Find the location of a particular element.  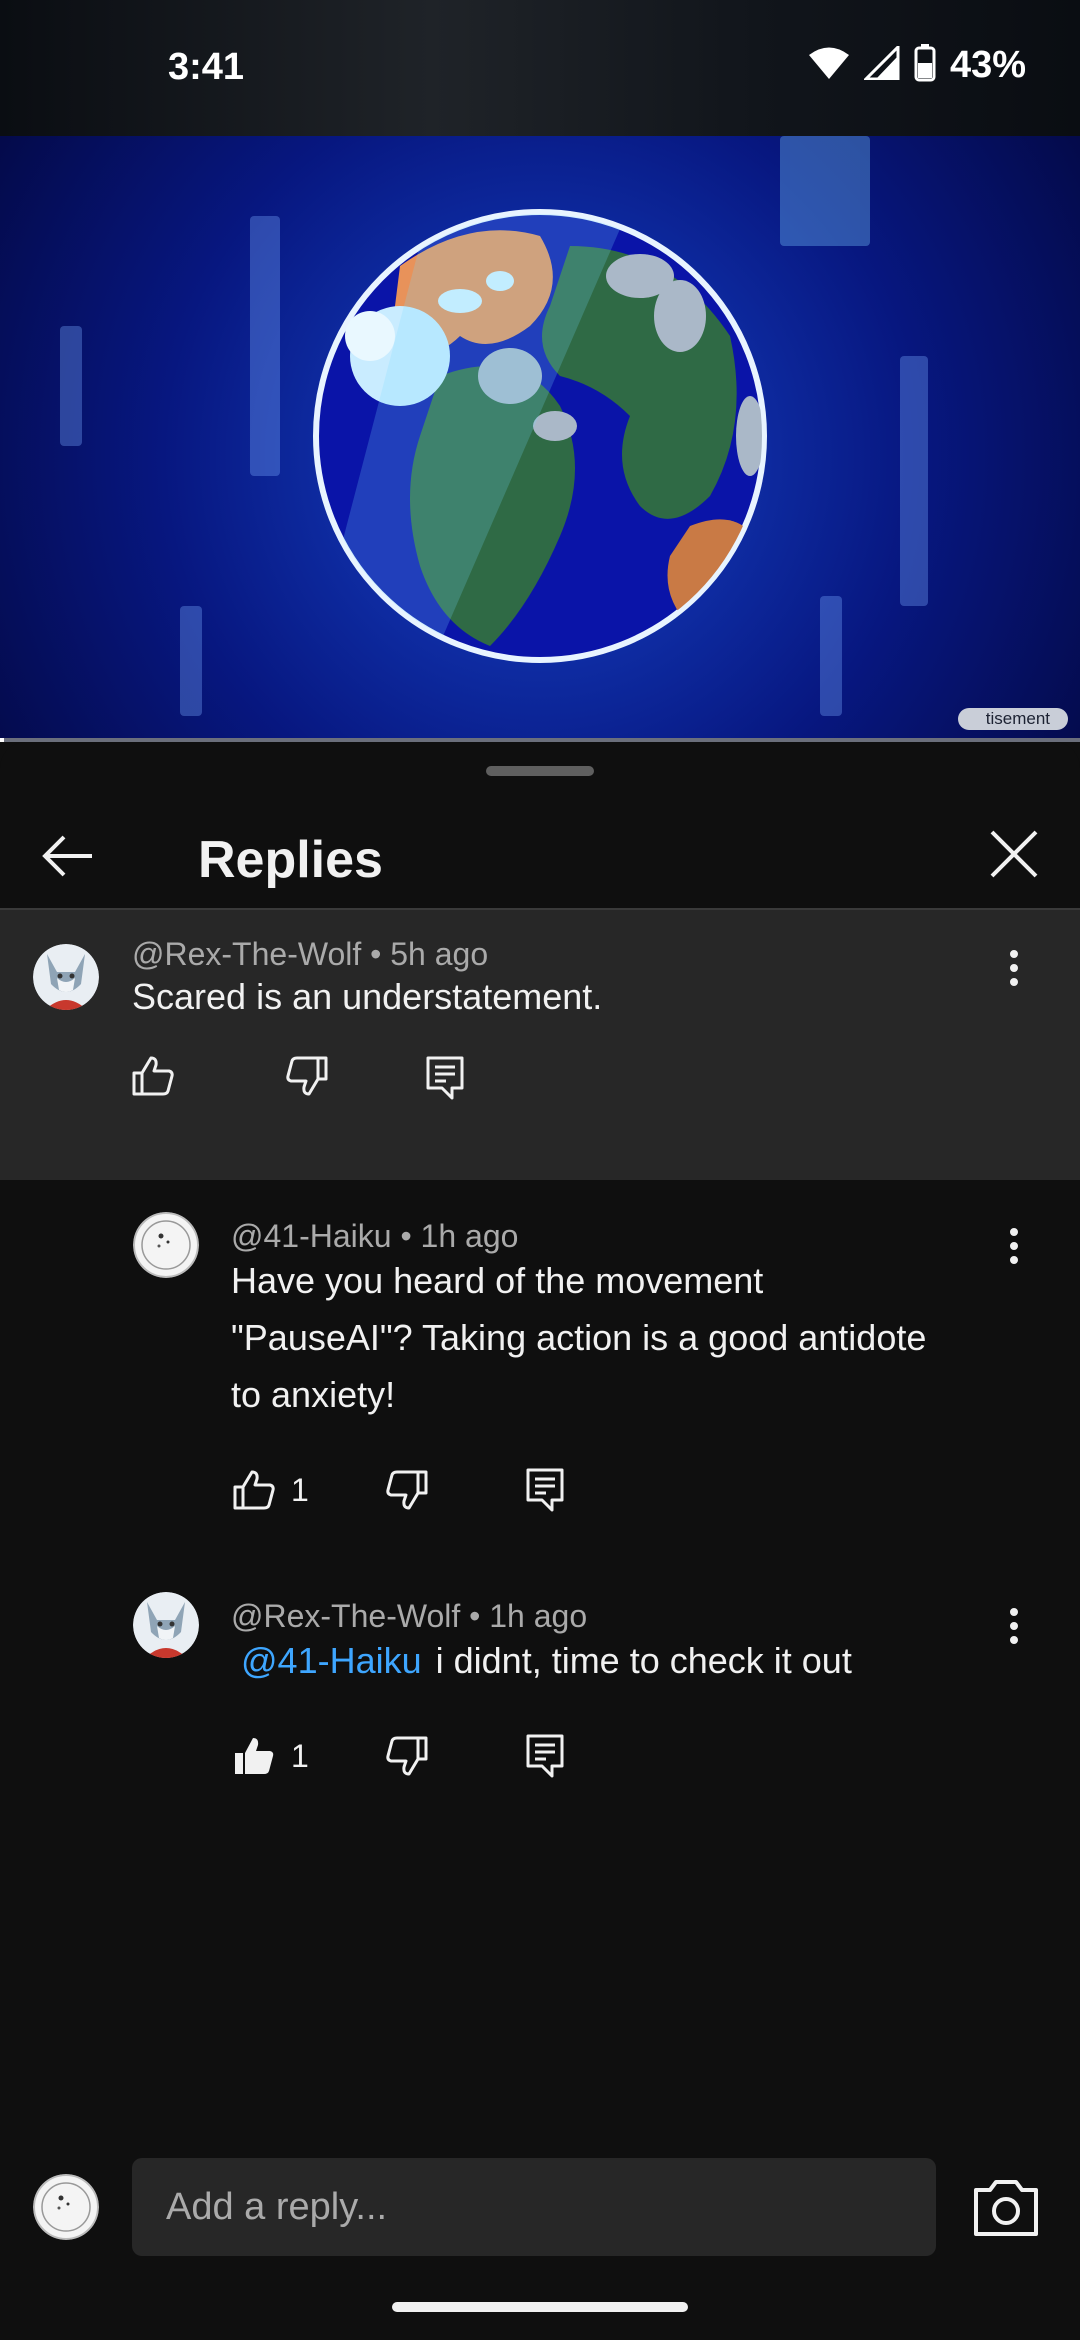

signal-icon is located at coordinates (881, 64).